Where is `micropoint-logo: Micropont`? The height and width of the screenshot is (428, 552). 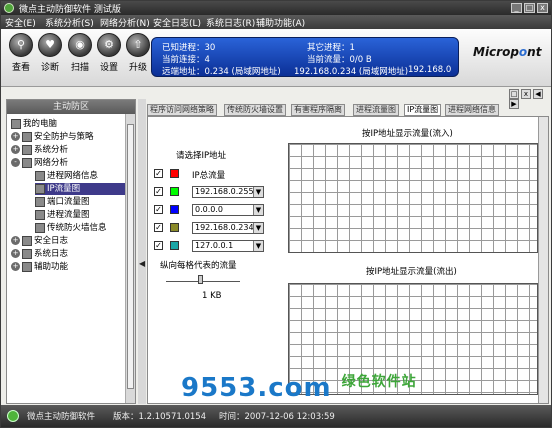 micropoint-logo: Micropont is located at coordinates (507, 52).